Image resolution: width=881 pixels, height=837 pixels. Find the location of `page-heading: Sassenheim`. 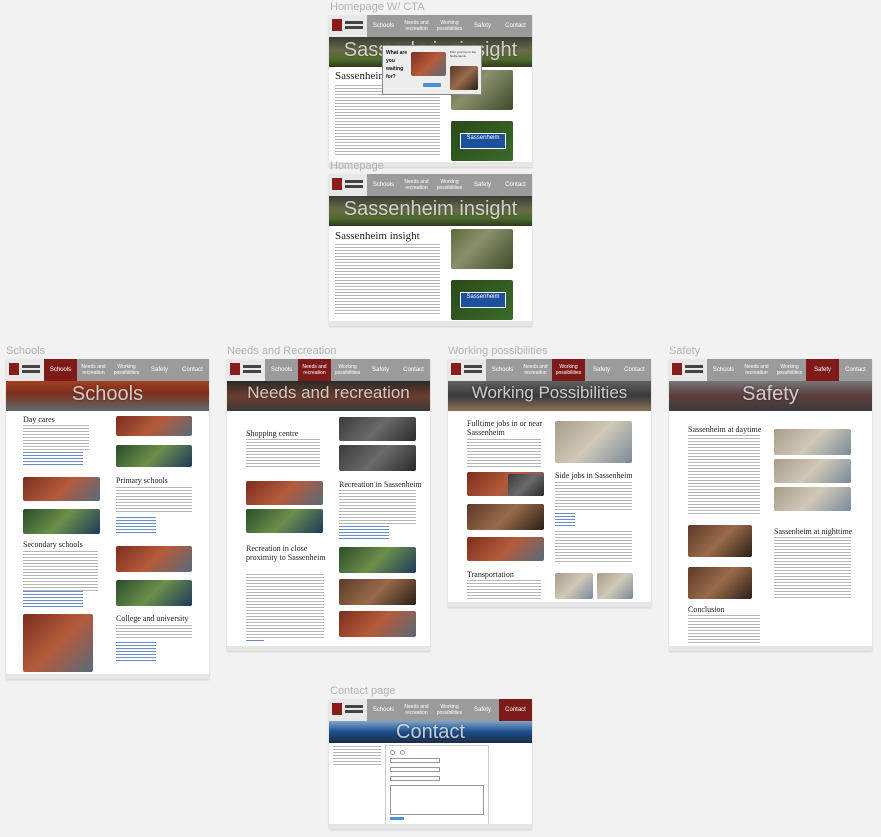

page-heading: Sassenheim is located at coordinates (361, 76).